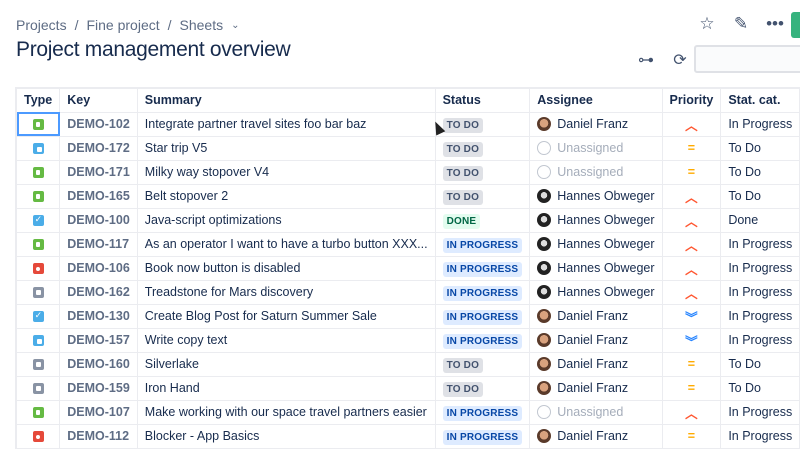 This screenshot has height=450, width=800. I want to click on refresh-icon: ⟳, so click(680, 60).